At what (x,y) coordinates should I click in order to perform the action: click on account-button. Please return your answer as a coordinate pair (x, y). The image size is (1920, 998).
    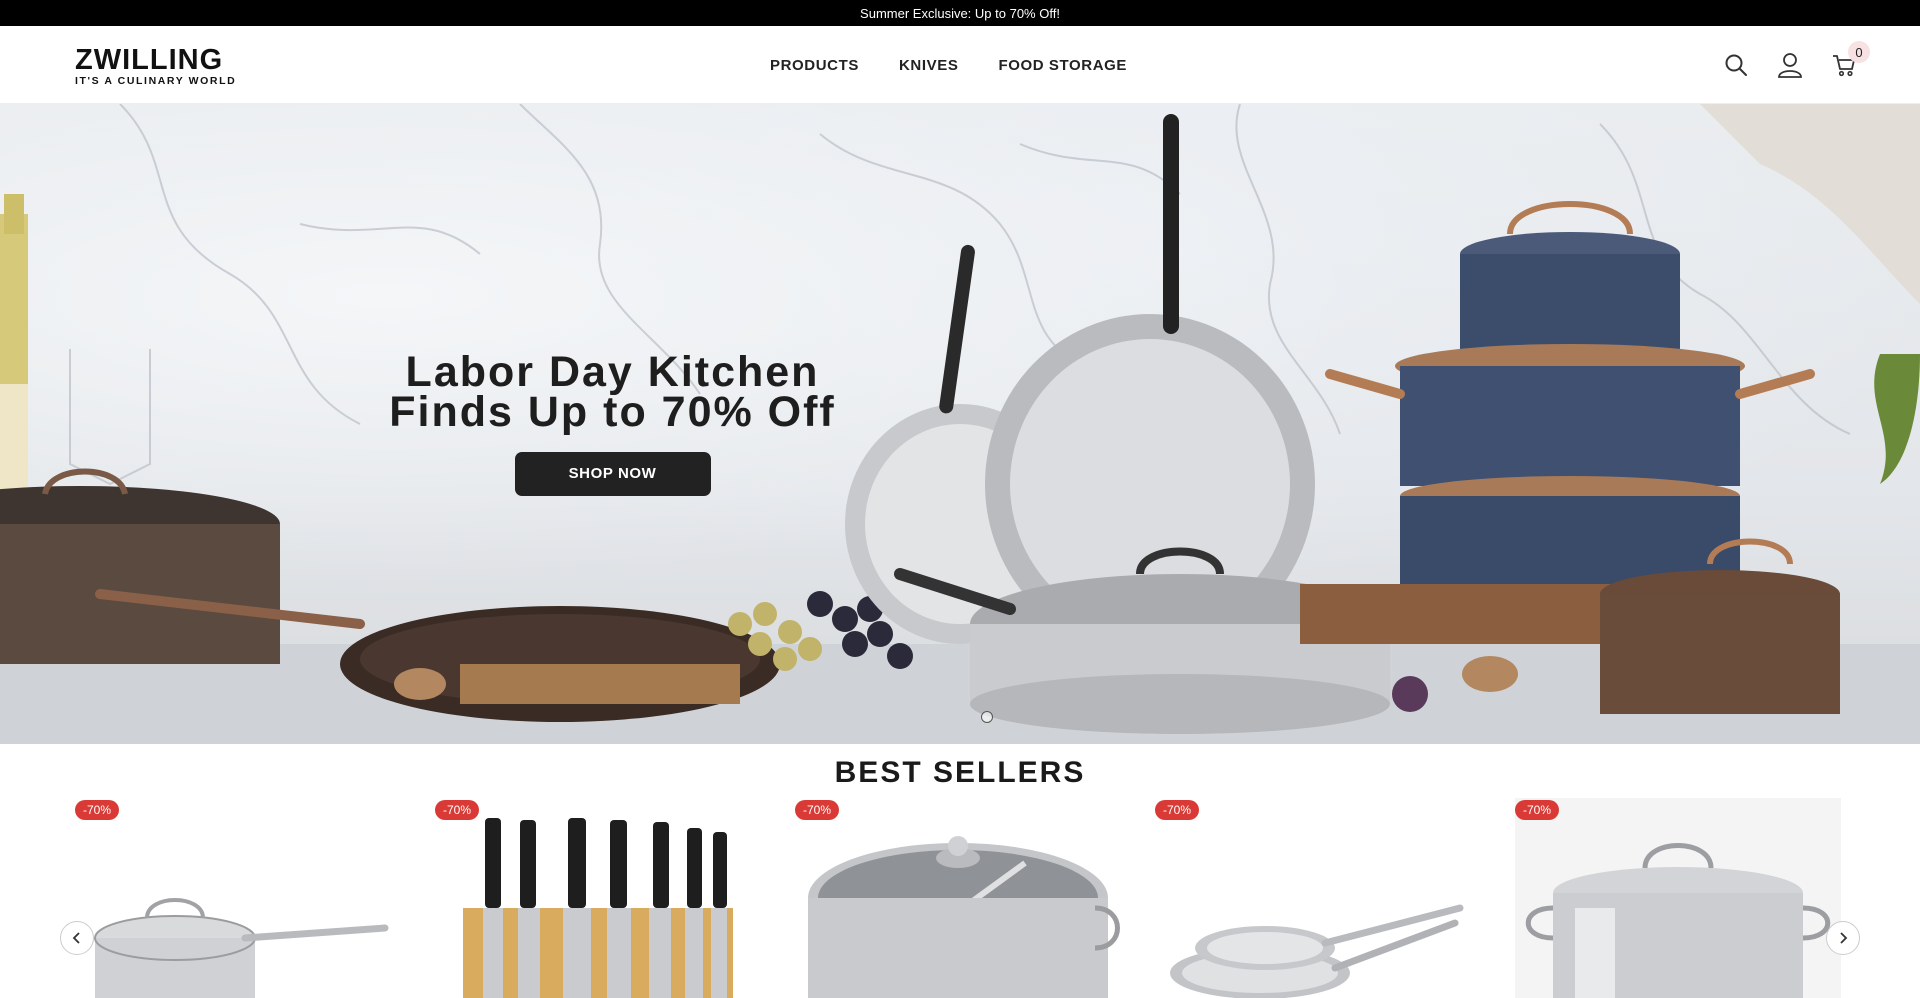
    Looking at the image, I should click on (1790, 65).